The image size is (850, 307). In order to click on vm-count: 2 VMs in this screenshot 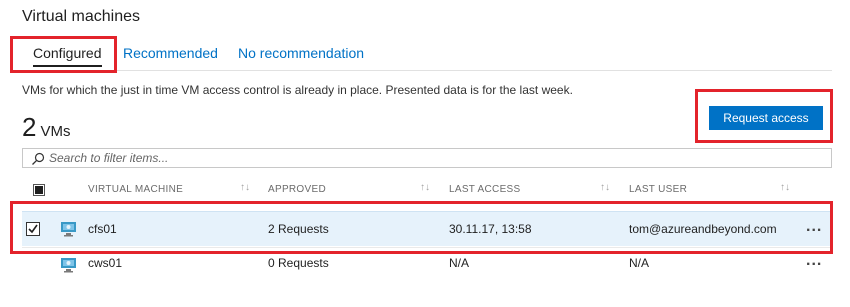, I will do `click(46, 127)`.